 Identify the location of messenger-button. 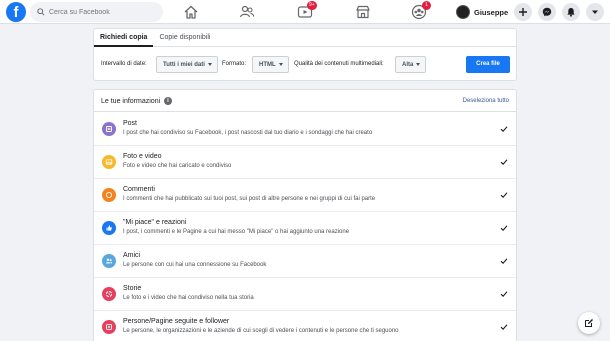
(547, 12).